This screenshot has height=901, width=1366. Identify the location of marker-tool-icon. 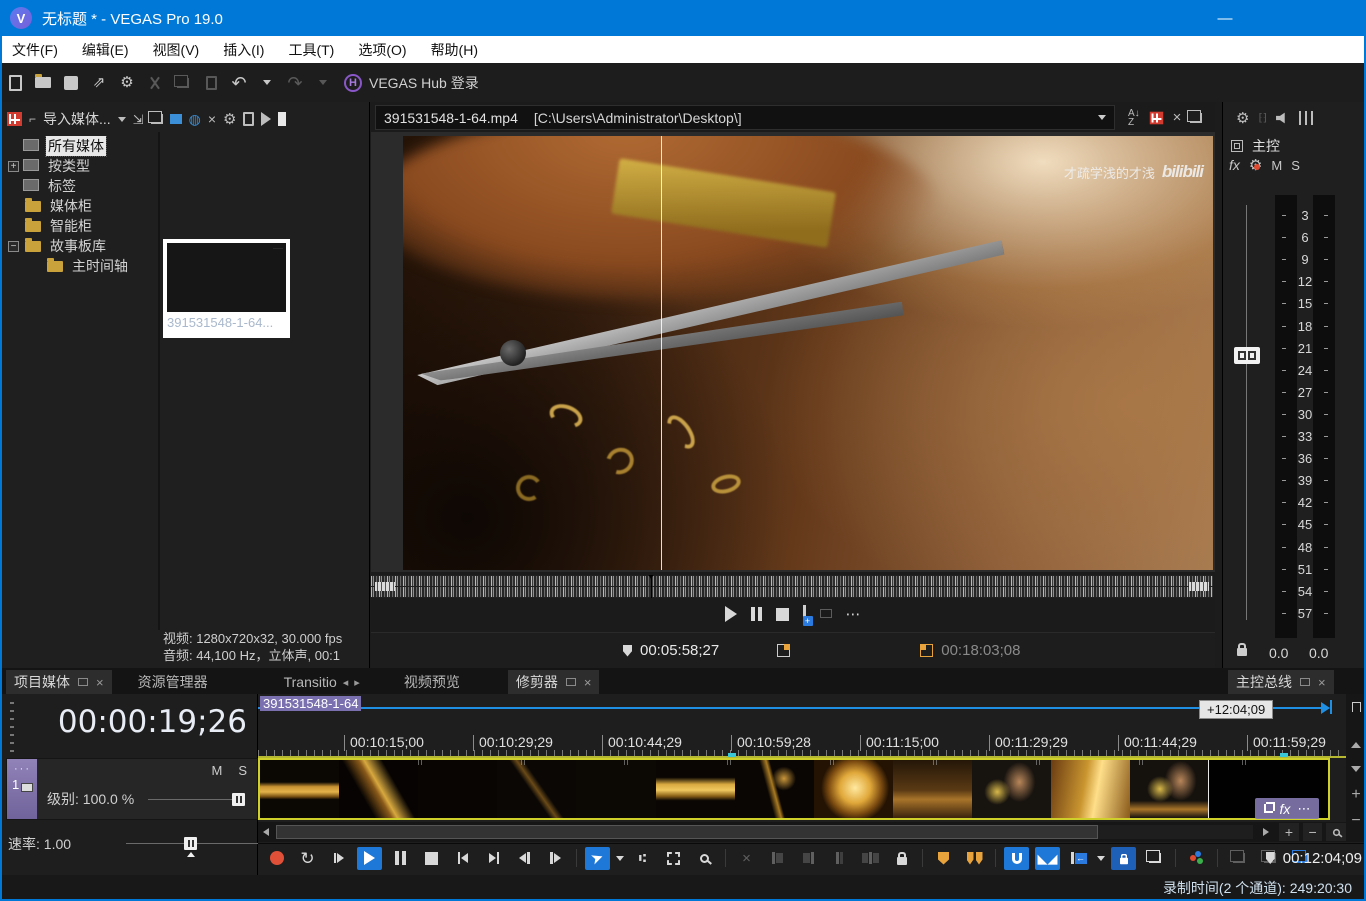
(1356, 707).